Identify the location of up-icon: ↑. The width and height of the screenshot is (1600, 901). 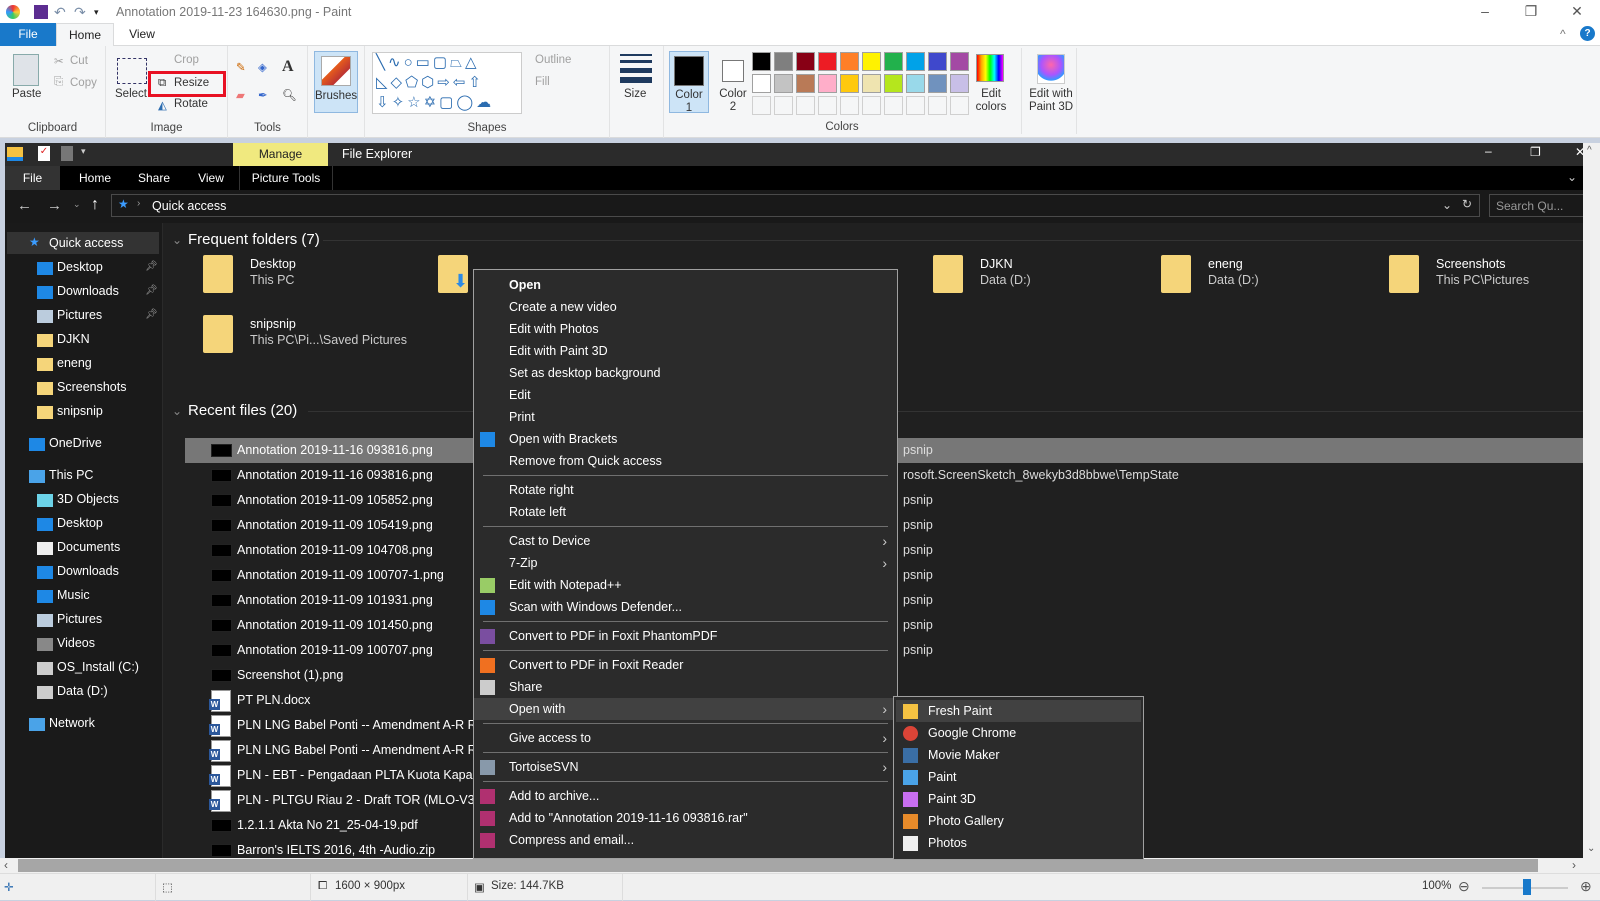
(95, 205).